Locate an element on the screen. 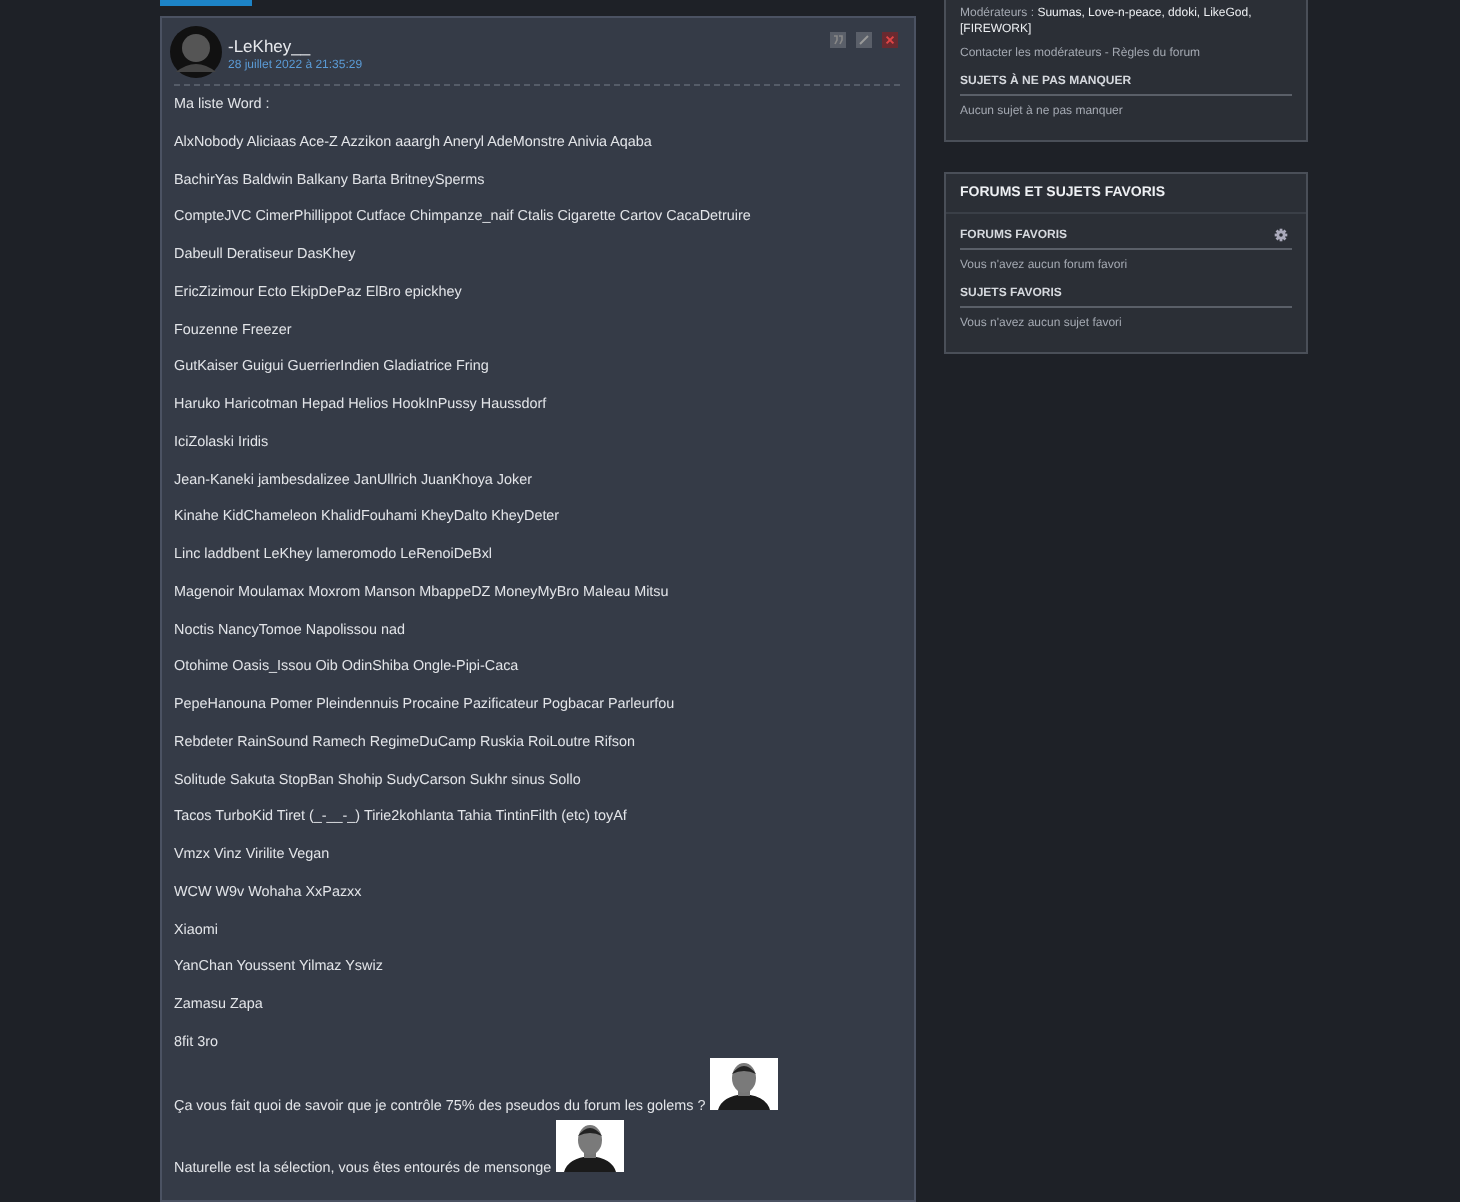 The width and height of the screenshot is (1460, 1202). settings-icon is located at coordinates (1281, 235).